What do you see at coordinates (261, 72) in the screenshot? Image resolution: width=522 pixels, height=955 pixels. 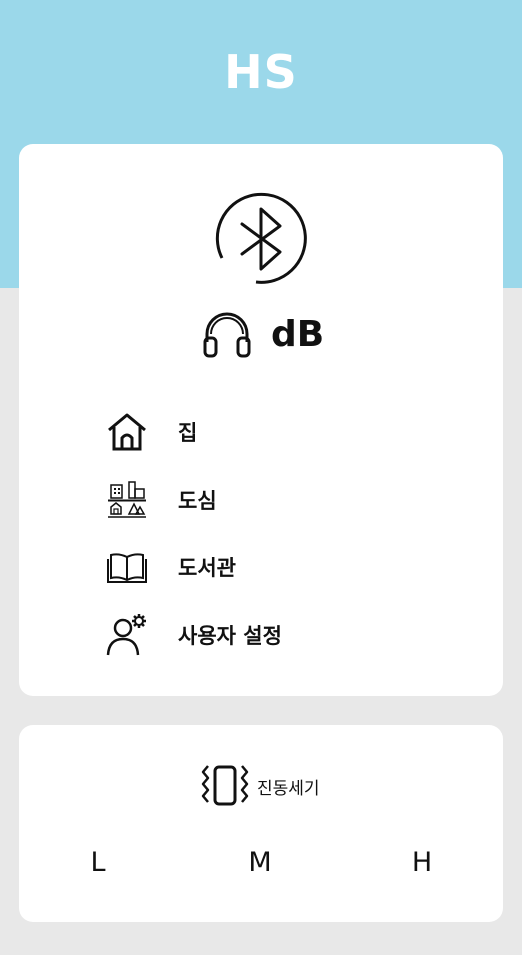 I see `app-title: HS` at bounding box center [261, 72].